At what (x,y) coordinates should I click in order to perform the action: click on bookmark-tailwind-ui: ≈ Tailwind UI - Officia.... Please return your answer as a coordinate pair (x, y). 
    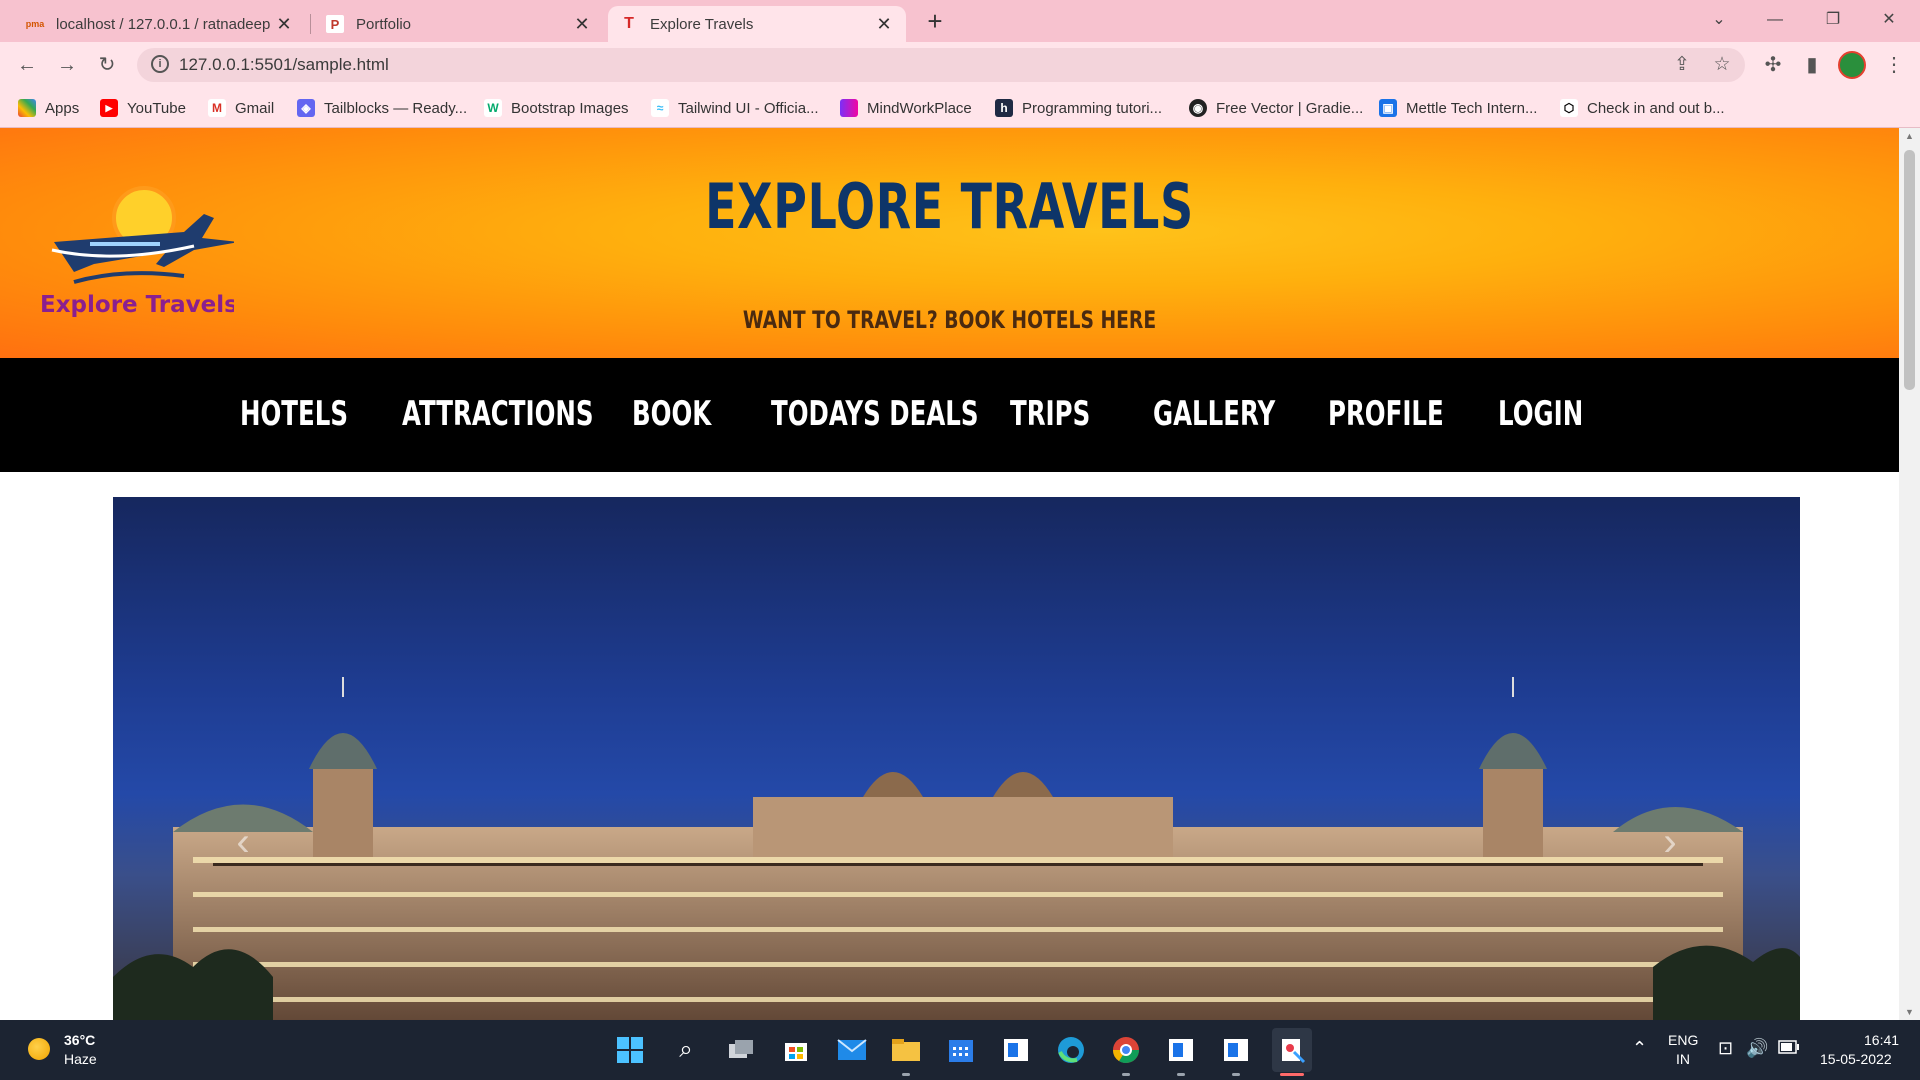
    Looking at the image, I should click on (735, 108).